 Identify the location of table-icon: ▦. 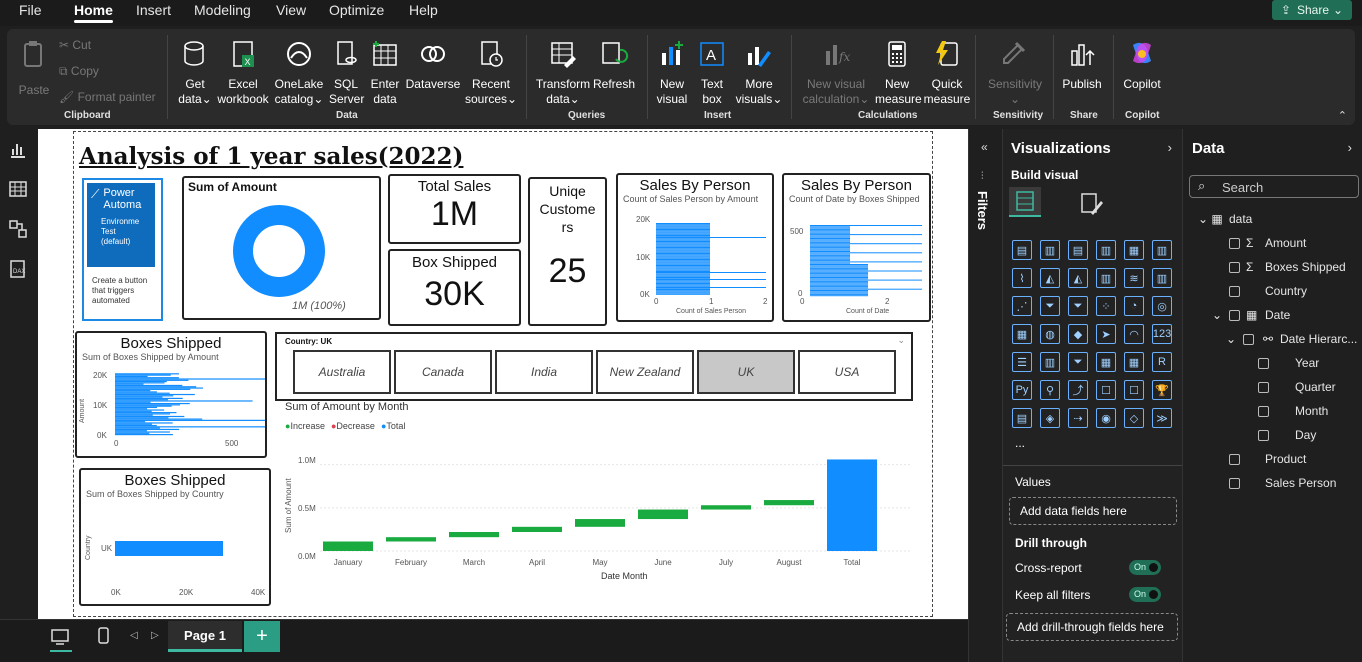
(1106, 362).